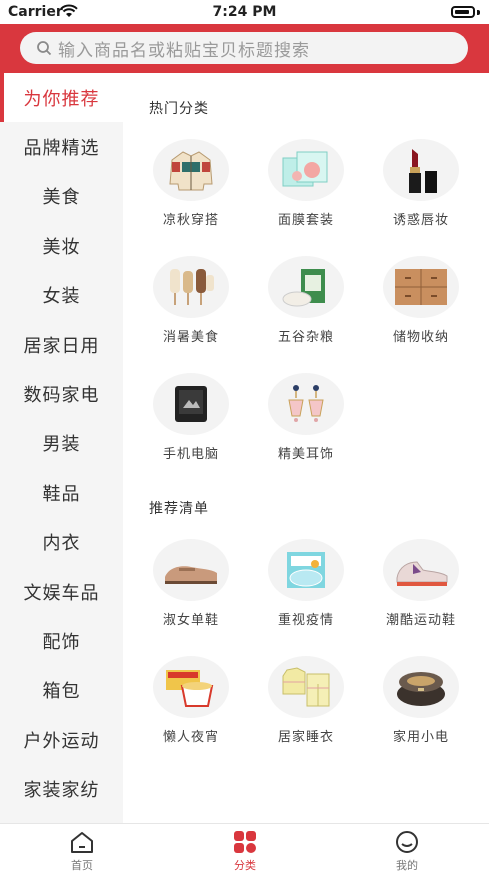 The height and width of the screenshot is (875, 489). I want to click on profile-icon, so click(407, 842).